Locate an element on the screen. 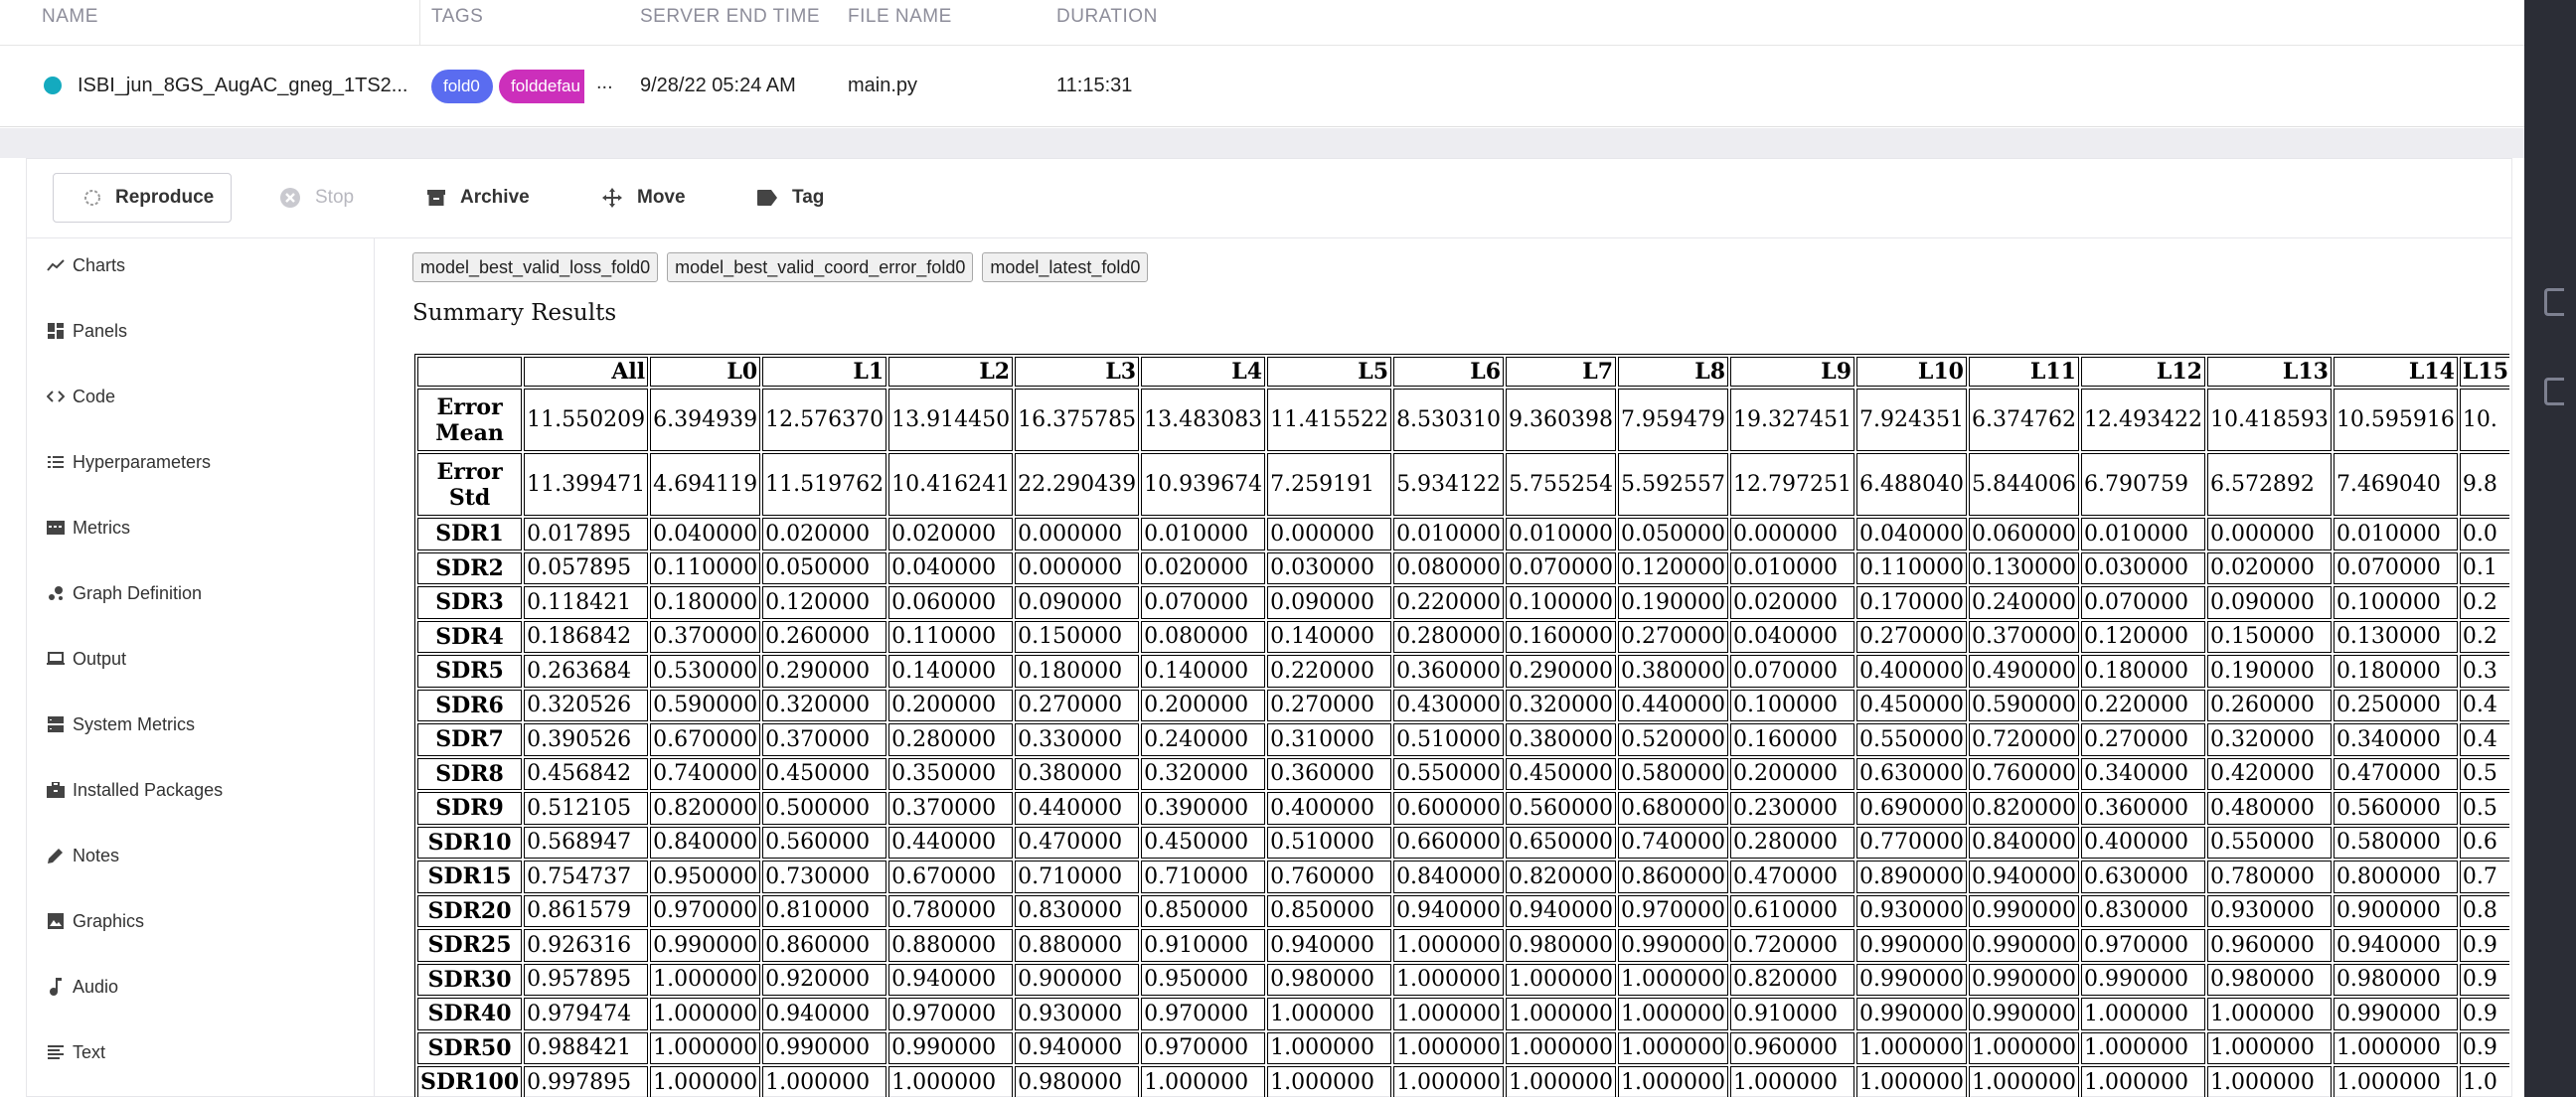  table-cell: 0.140000 is located at coordinates (1203, 672).